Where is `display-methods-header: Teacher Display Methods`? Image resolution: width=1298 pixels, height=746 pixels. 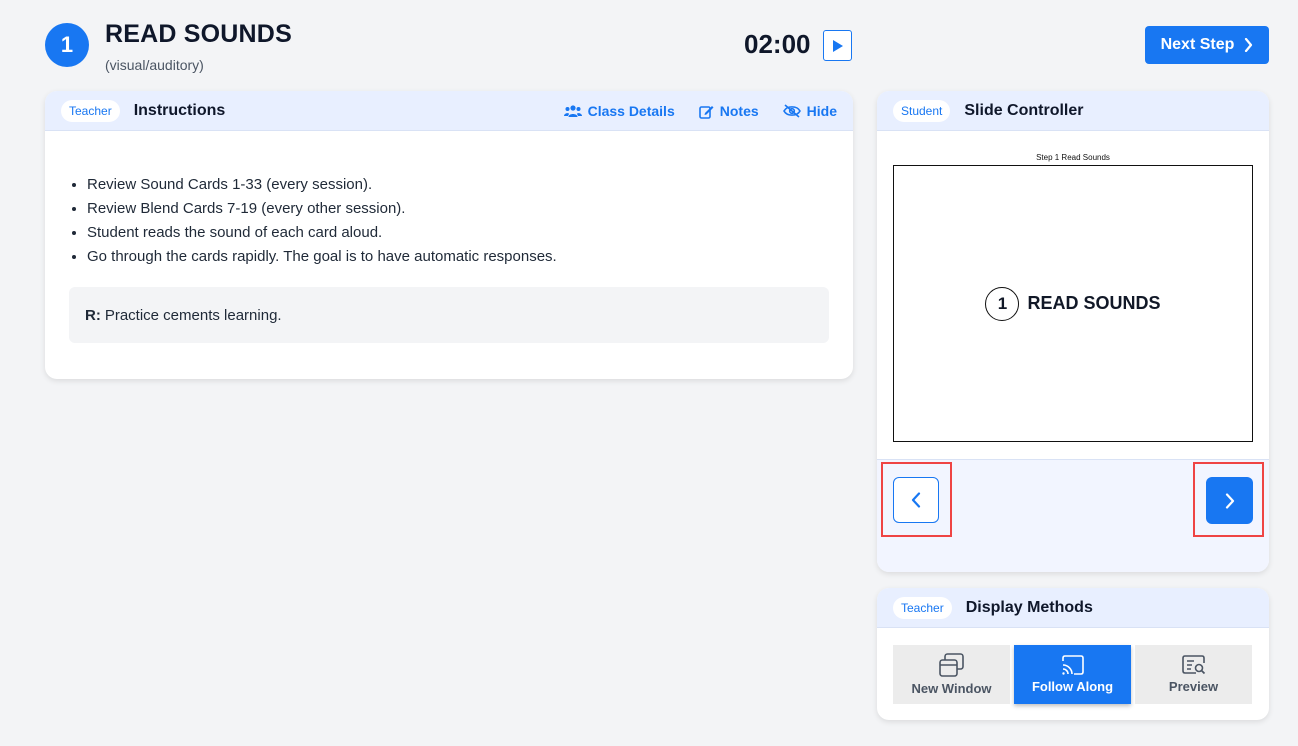
display-methods-header: Teacher Display Methods is located at coordinates (1073, 608).